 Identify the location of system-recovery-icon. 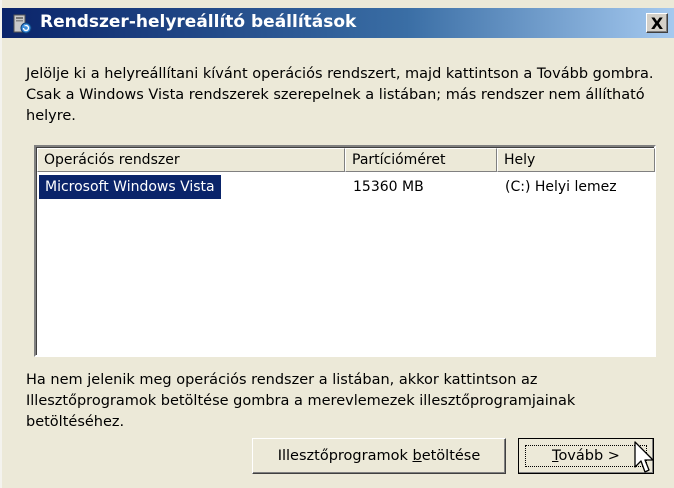
(22, 24).